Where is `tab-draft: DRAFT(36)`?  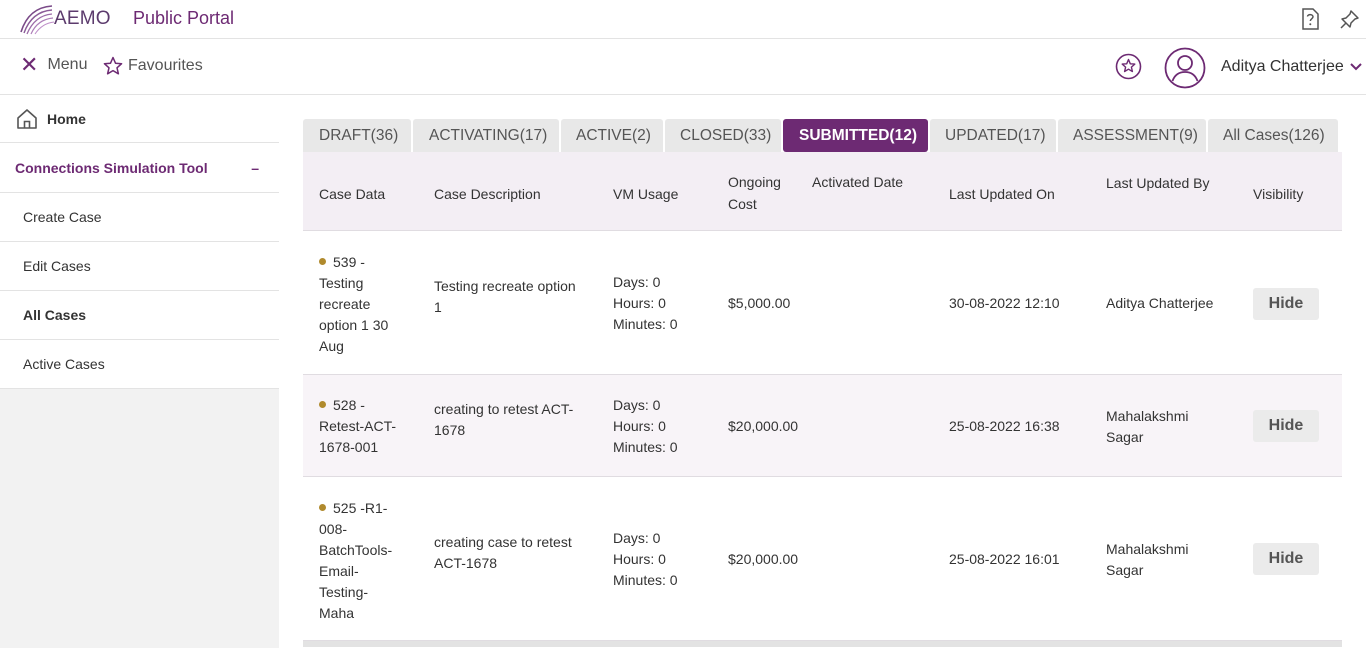
tab-draft: DRAFT(36) is located at coordinates (357, 135).